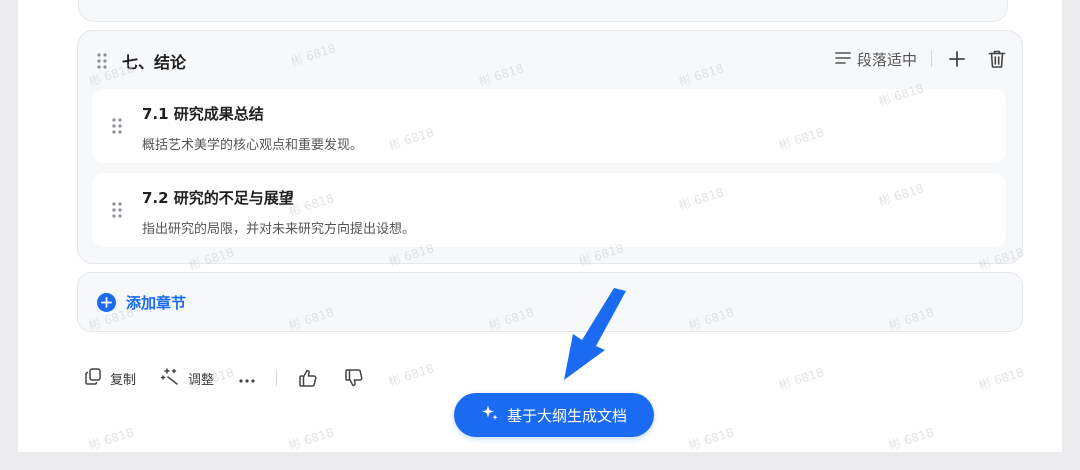  What do you see at coordinates (236, 378) in the screenshot?
I see `message-actions: 复制 调整` at bounding box center [236, 378].